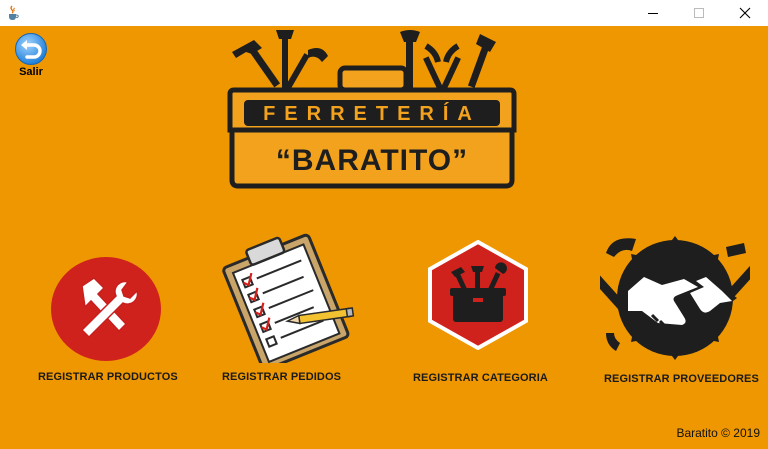 This screenshot has width=768, height=449. Describe the element at coordinates (478, 295) in the screenshot. I see `toolbox-icon` at that location.